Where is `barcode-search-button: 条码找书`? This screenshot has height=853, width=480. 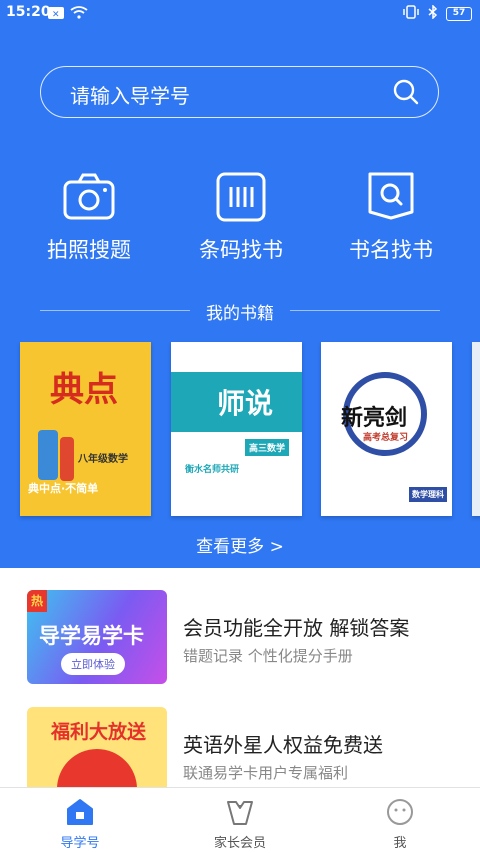 barcode-search-button: 条码找书 is located at coordinates (241, 217).